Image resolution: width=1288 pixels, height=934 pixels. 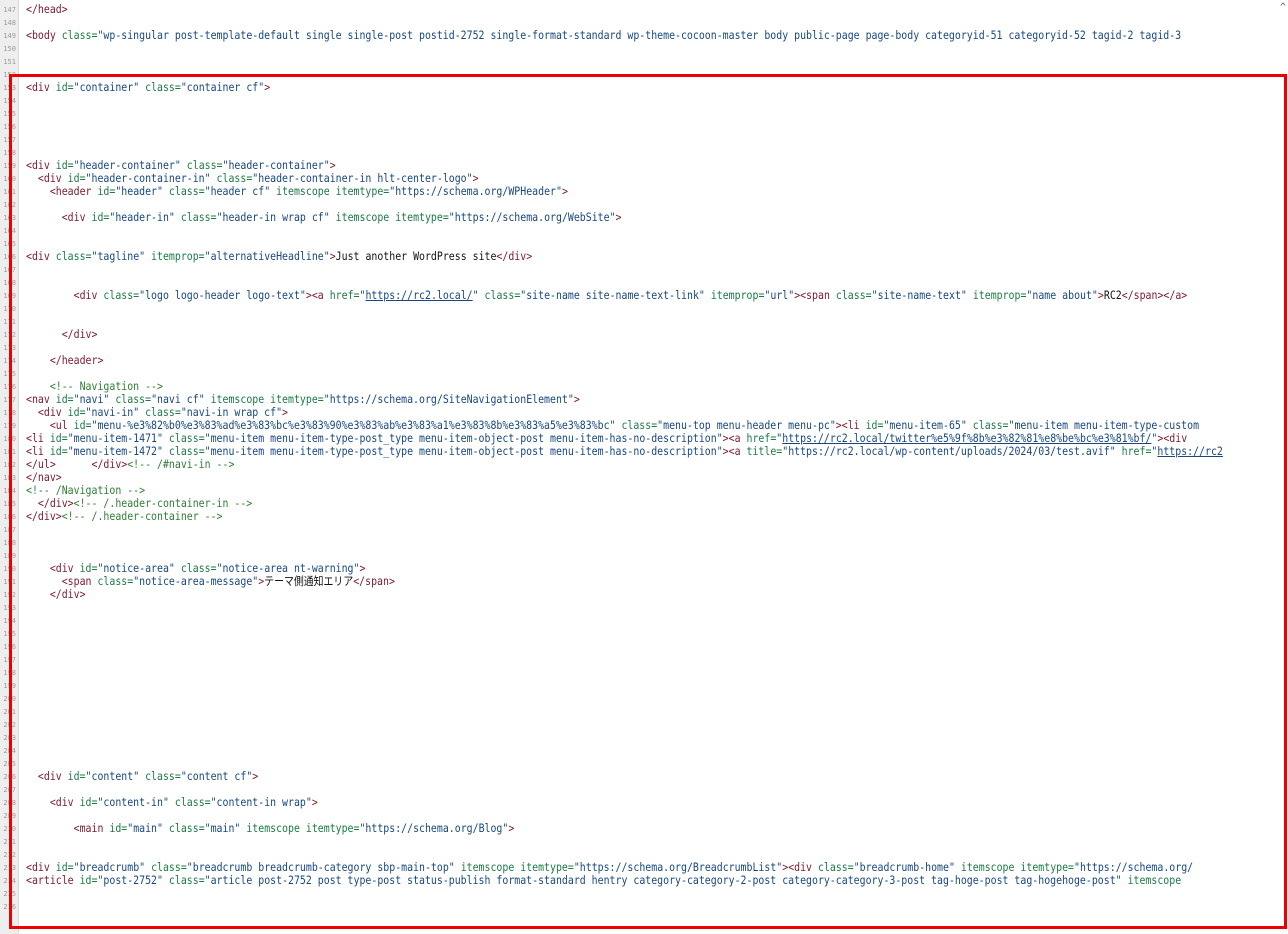 I want to click on code-line: 170, so click(x=644, y=308).